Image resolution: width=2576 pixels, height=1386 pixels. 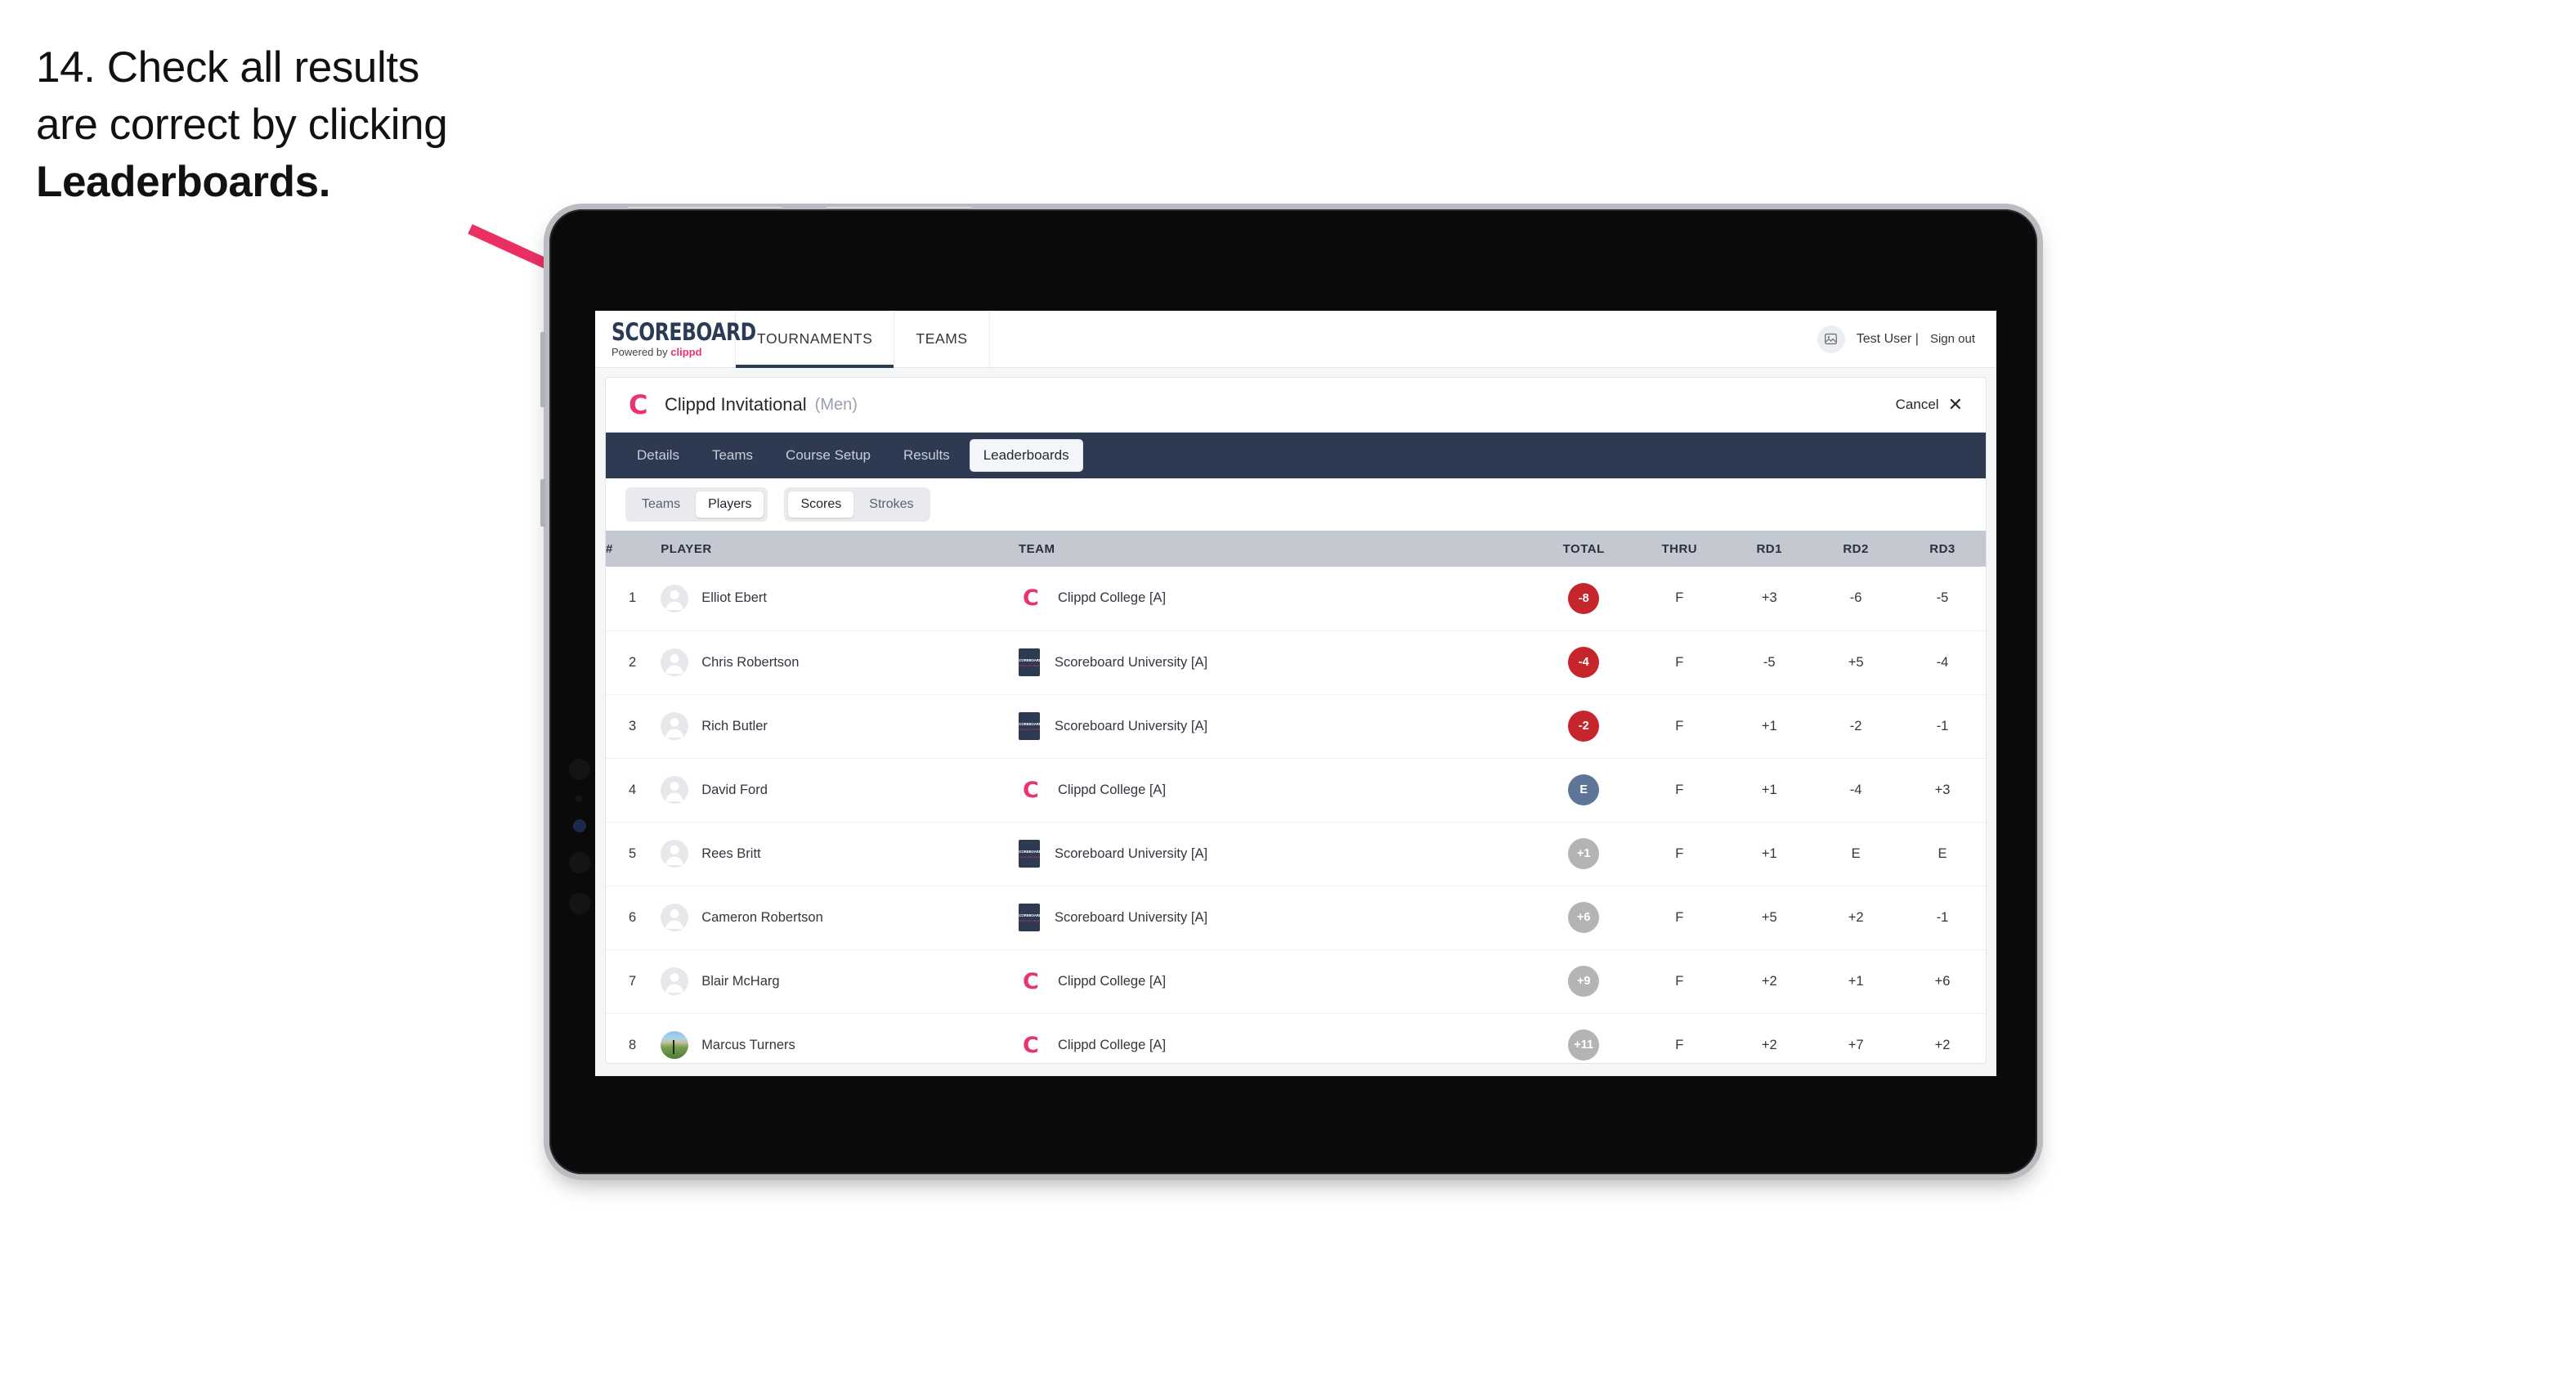 I want to click on tournament-gender-label: (Men), so click(x=836, y=404).